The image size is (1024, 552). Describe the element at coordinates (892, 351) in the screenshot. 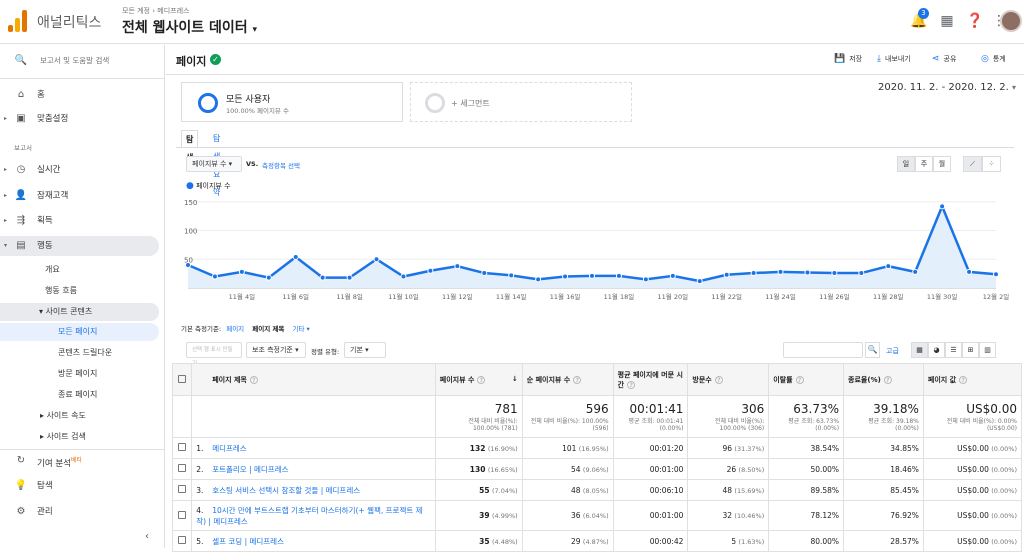

I see `advanced-link: 고급` at that location.